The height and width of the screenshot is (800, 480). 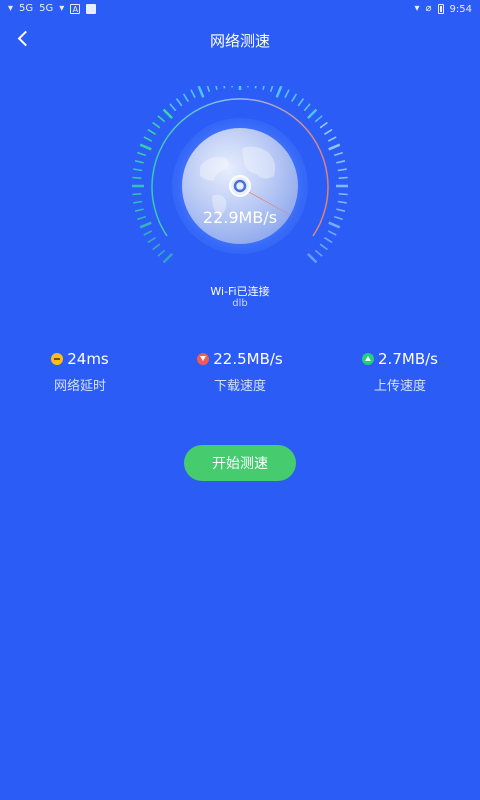 I want to click on page-title: 网络测速, so click(x=239, y=41).